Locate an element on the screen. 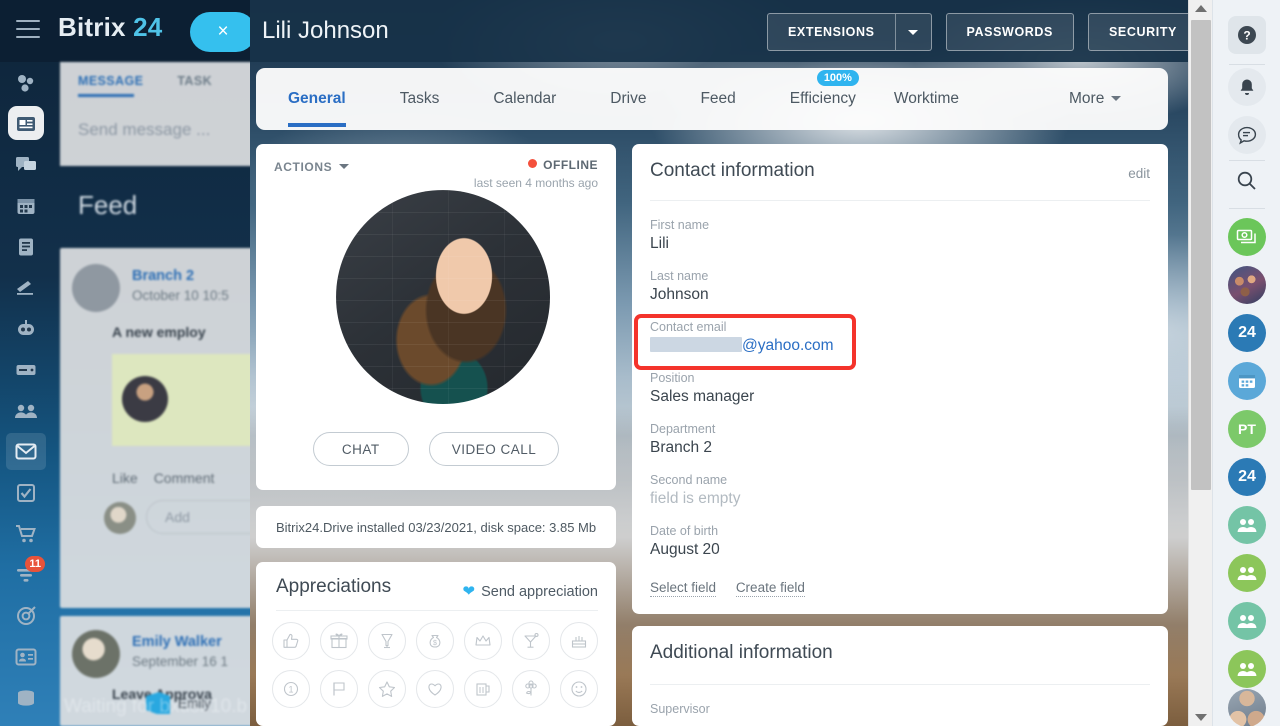 This screenshot has height=726, width=1280. create-field-link: Create field is located at coordinates (770, 588).